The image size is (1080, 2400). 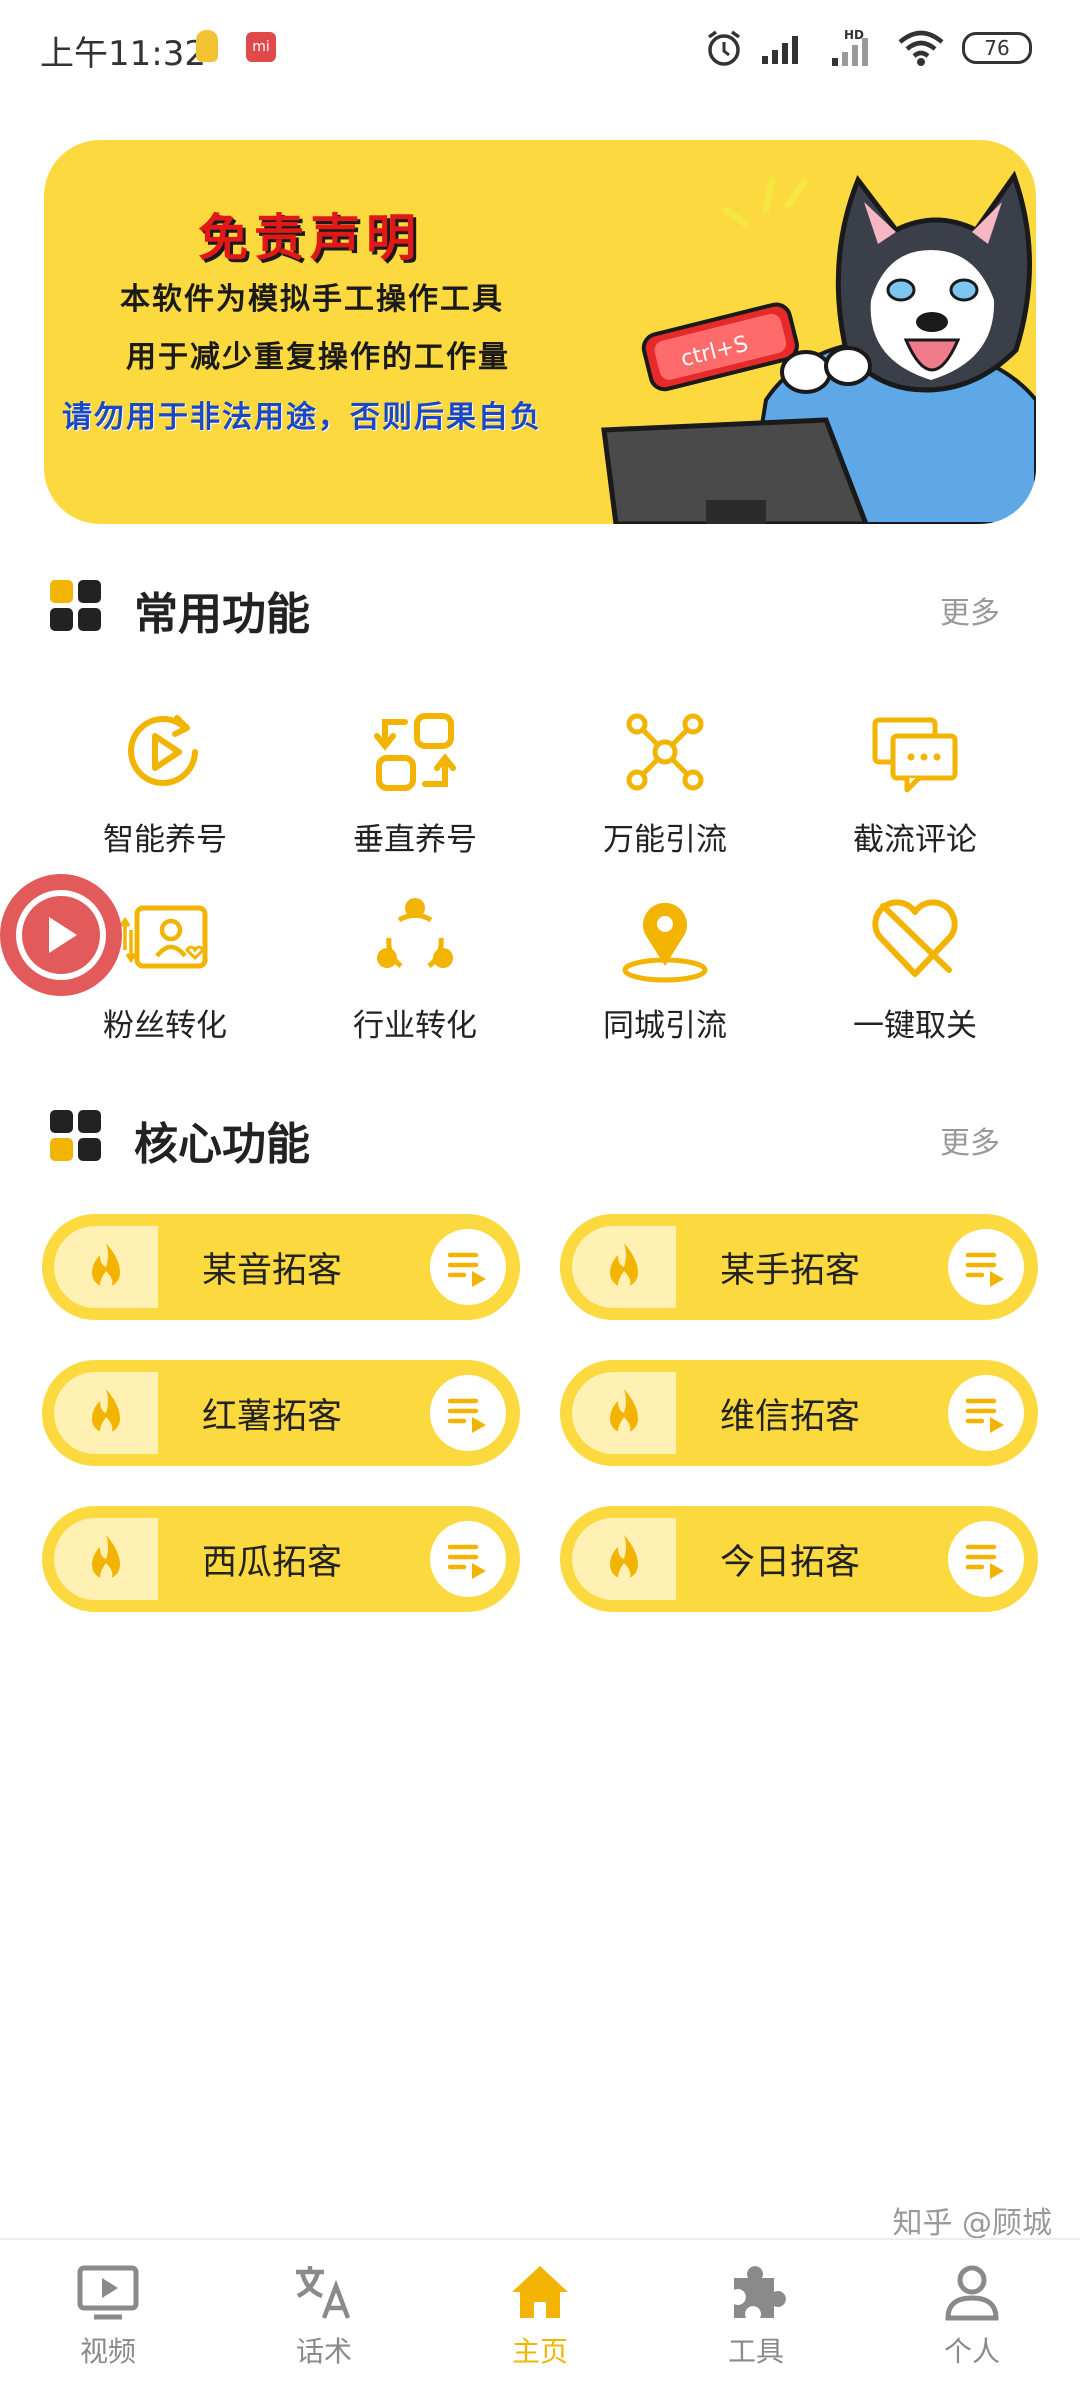 What do you see at coordinates (780, 50) in the screenshot?
I see `signal-icon` at bounding box center [780, 50].